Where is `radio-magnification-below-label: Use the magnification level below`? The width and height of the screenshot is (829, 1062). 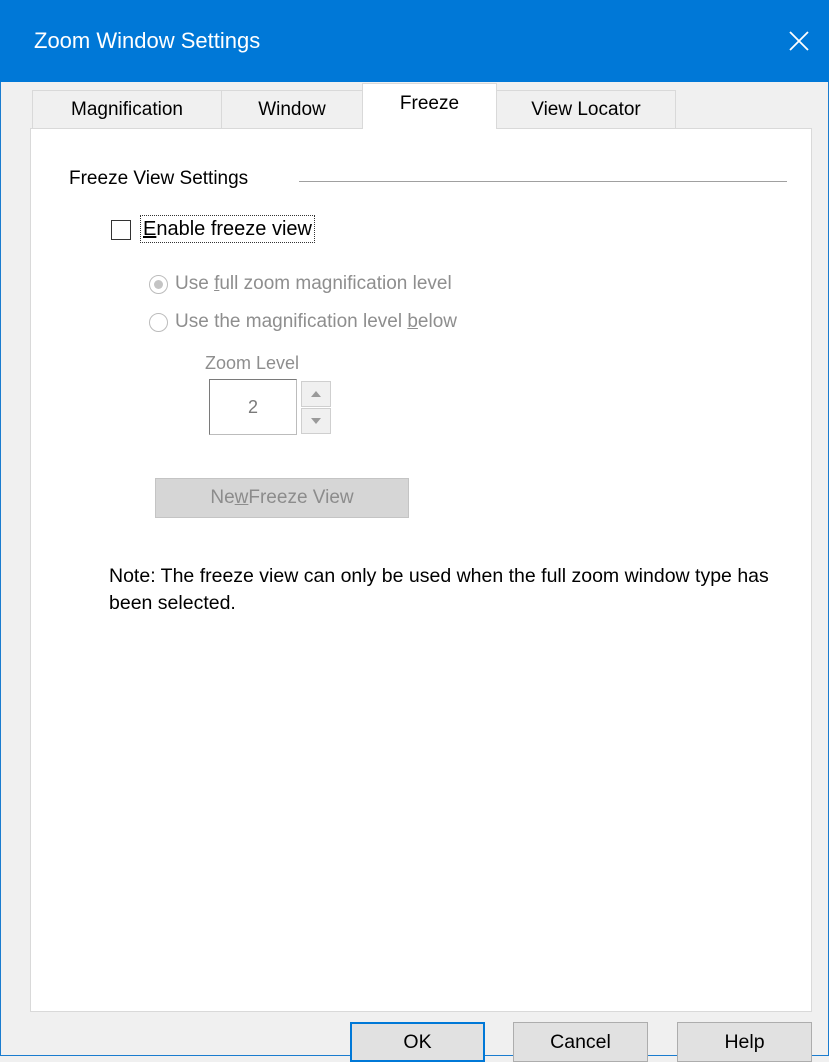 radio-magnification-below-label: Use the magnification level below is located at coordinates (316, 322).